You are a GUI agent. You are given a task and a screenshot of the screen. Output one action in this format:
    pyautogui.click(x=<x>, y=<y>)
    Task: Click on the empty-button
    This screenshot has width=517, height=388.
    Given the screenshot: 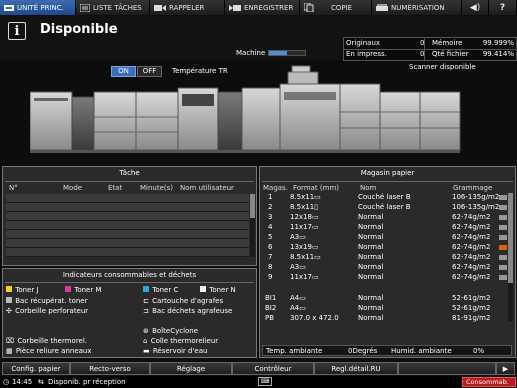 What is the action you would take?
    pyautogui.click(x=447, y=368)
    